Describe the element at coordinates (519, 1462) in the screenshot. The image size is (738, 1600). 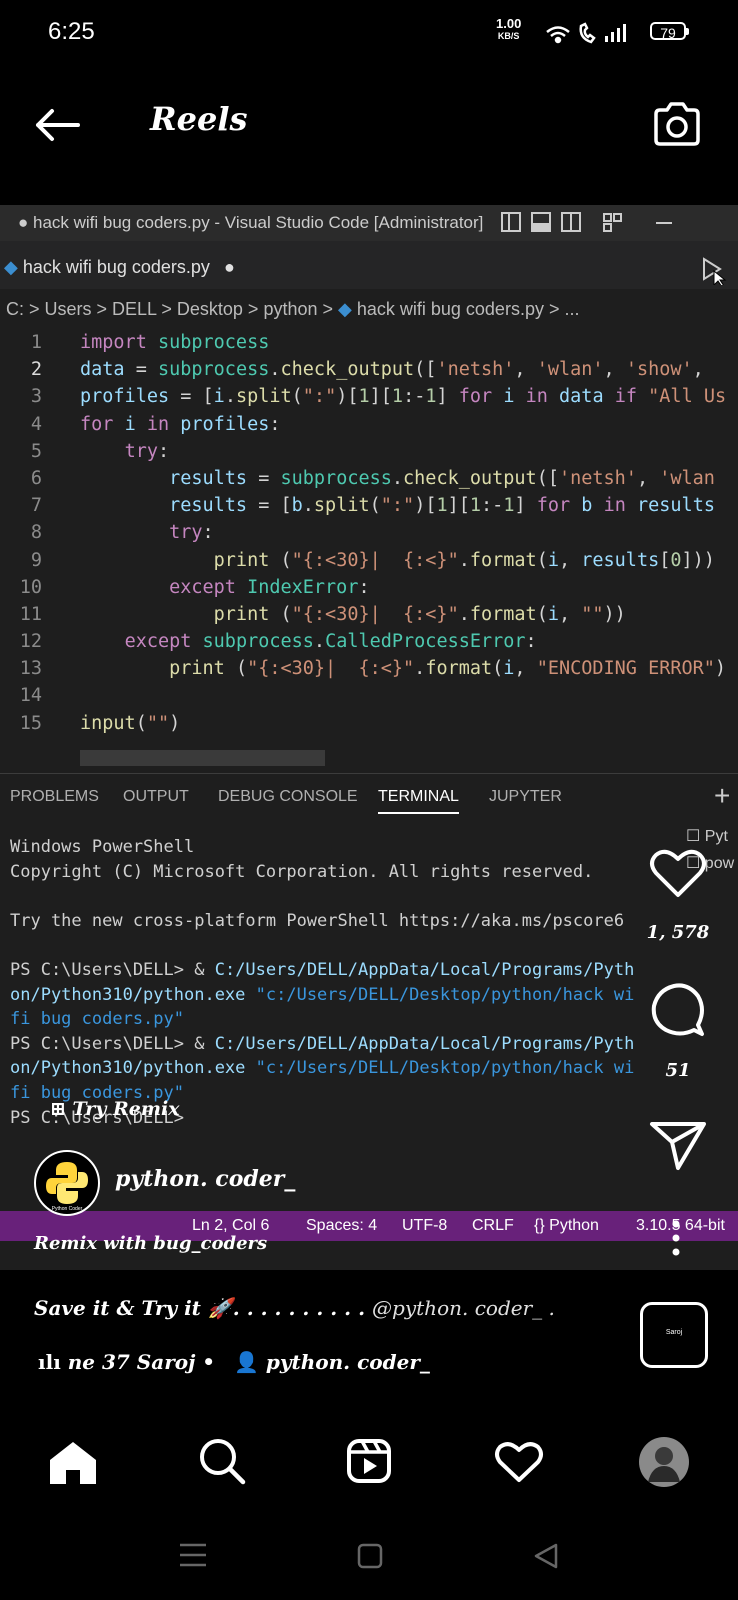
I see `heart-nav-icon` at that location.